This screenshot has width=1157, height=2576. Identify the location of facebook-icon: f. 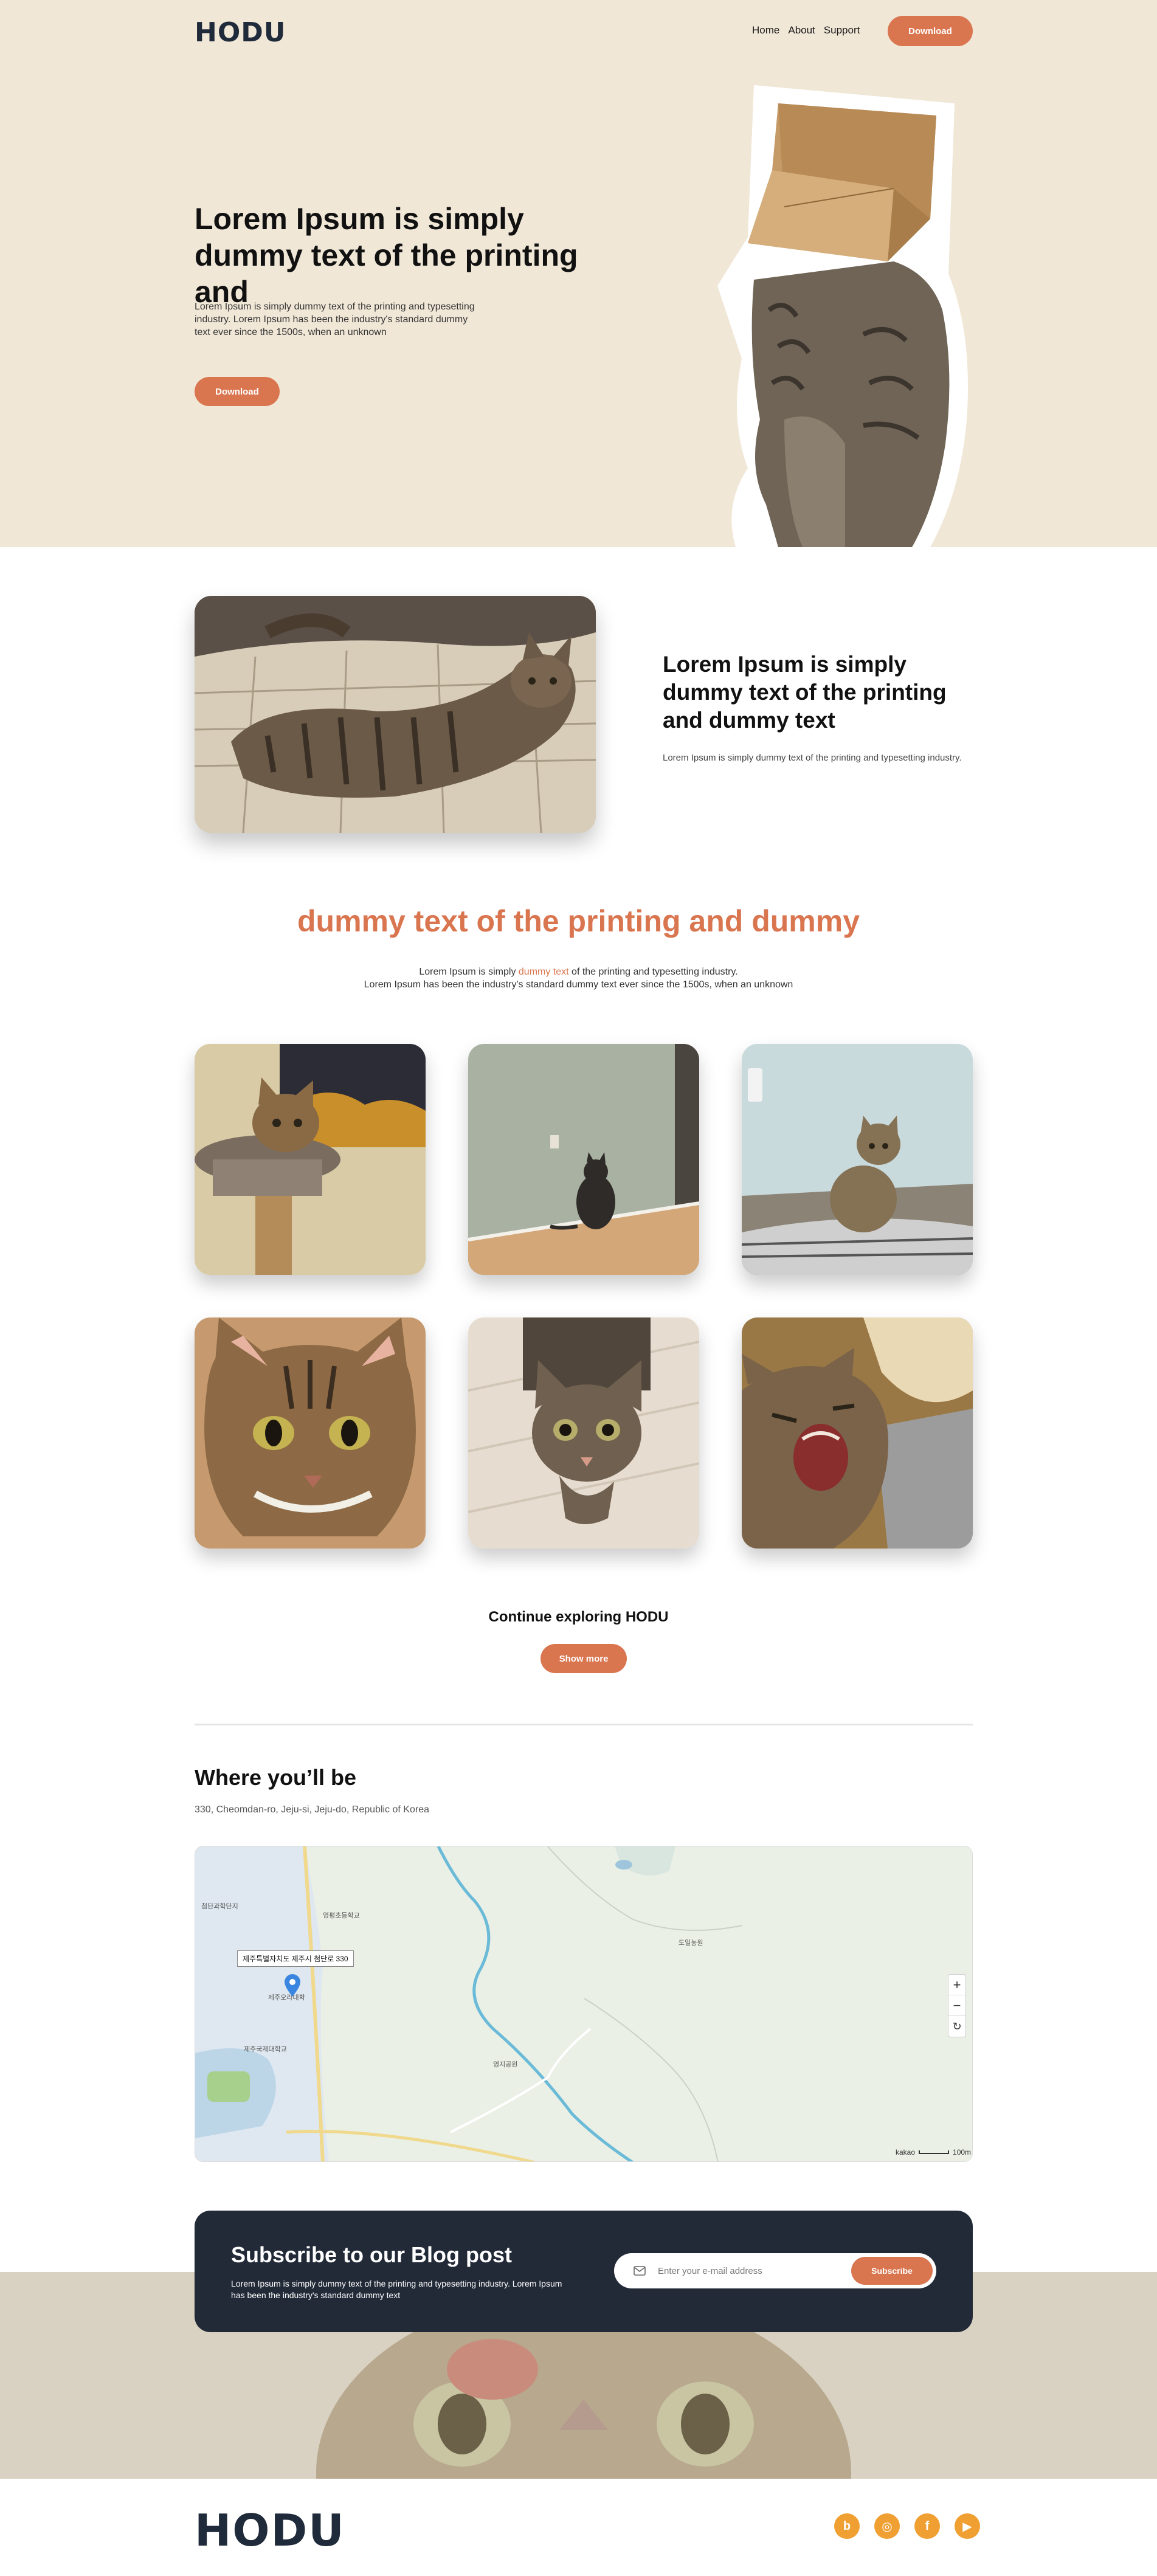
(927, 2526).